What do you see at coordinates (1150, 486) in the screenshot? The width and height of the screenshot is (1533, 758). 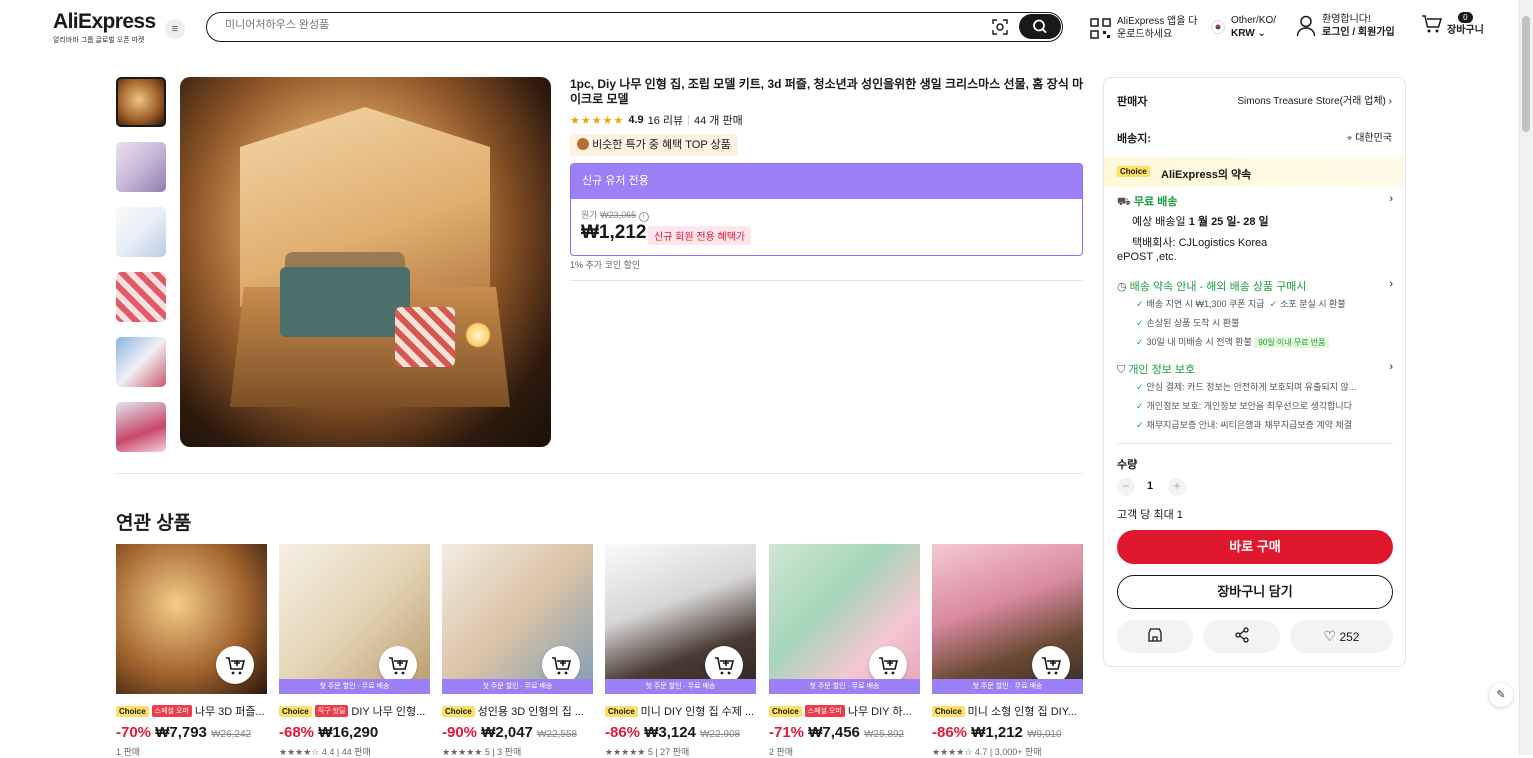 I see `quantity-value: 1` at bounding box center [1150, 486].